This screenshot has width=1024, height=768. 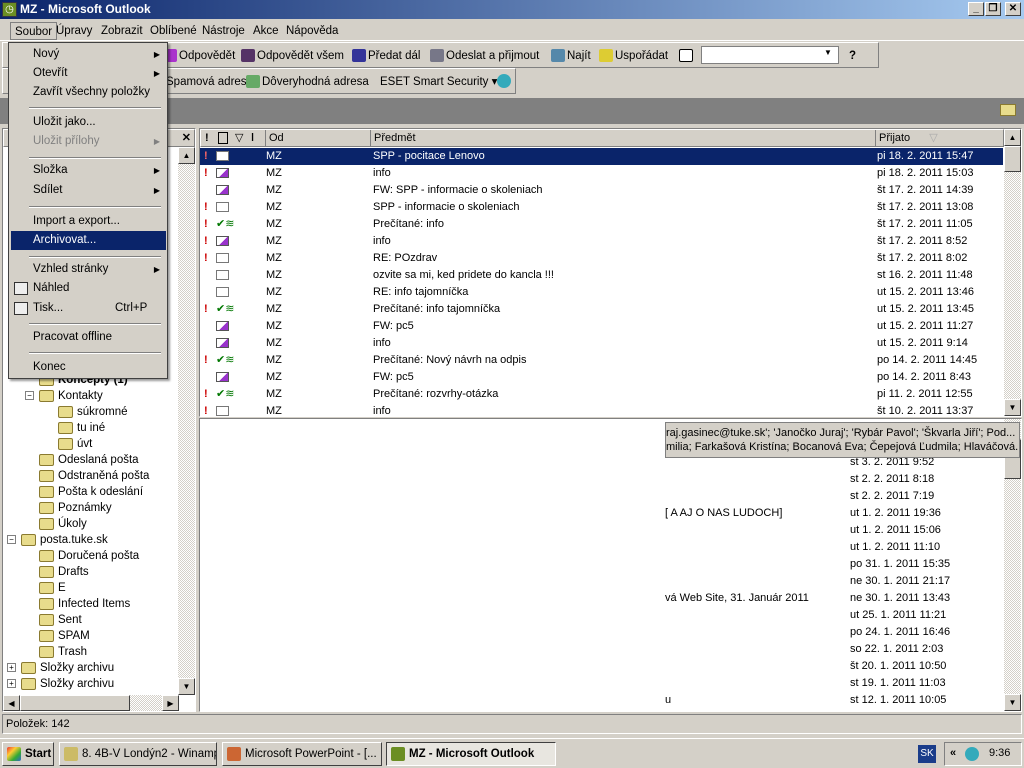 What do you see at coordinates (484, 56) in the screenshot?
I see `send-receive-button: Odeslat a přijmout` at bounding box center [484, 56].